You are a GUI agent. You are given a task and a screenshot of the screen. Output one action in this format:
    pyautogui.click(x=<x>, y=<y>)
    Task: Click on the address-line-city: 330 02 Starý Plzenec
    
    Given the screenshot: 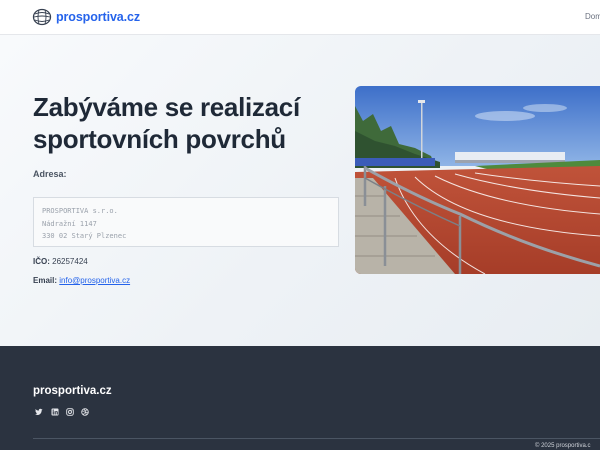 What is the action you would take?
    pyautogui.click(x=84, y=236)
    